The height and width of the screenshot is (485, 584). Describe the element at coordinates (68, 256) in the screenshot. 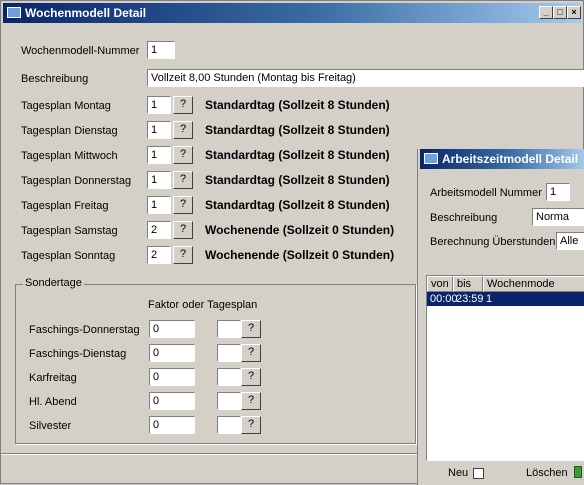

I see `tagesplan-label: Tagesplan Sonntag` at that location.